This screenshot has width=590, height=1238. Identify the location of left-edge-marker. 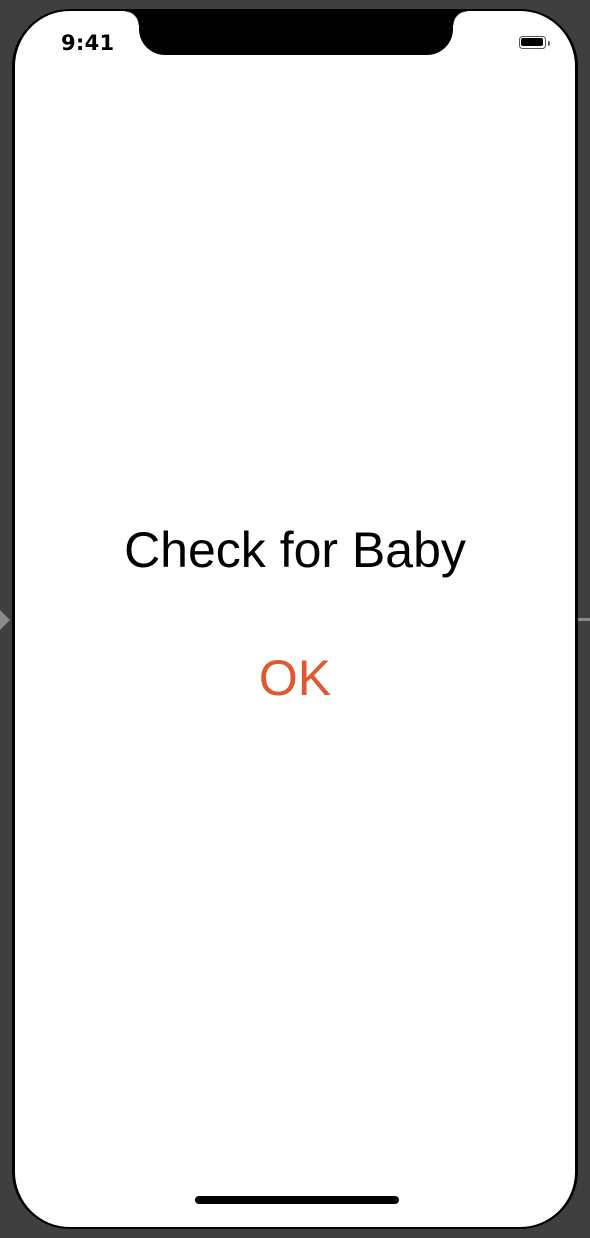
(5, 620).